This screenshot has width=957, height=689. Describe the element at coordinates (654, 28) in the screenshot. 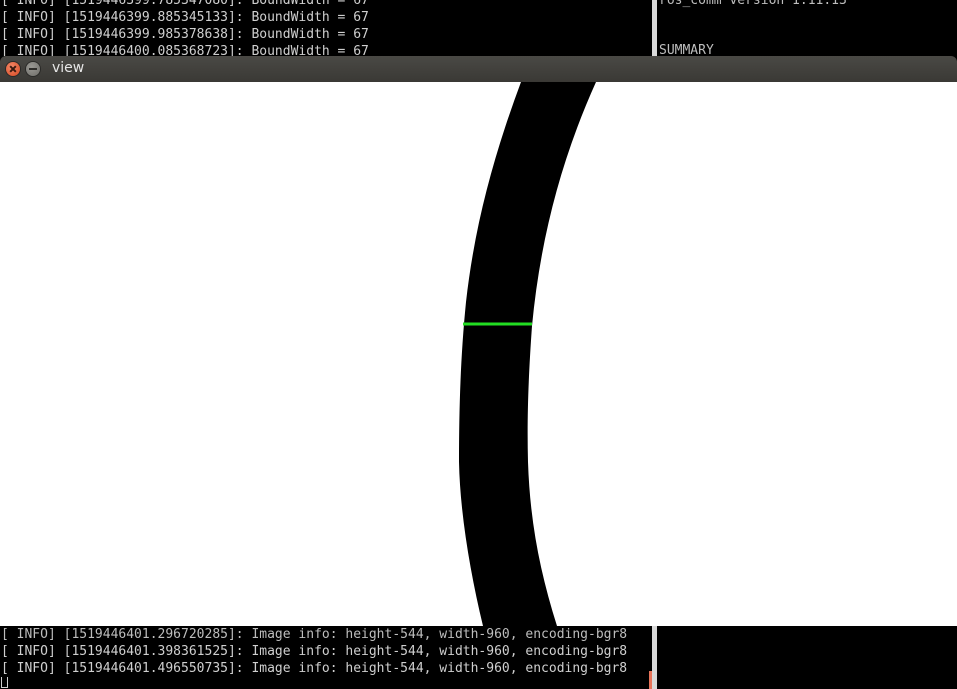

I see `terminal-divider` at that location.